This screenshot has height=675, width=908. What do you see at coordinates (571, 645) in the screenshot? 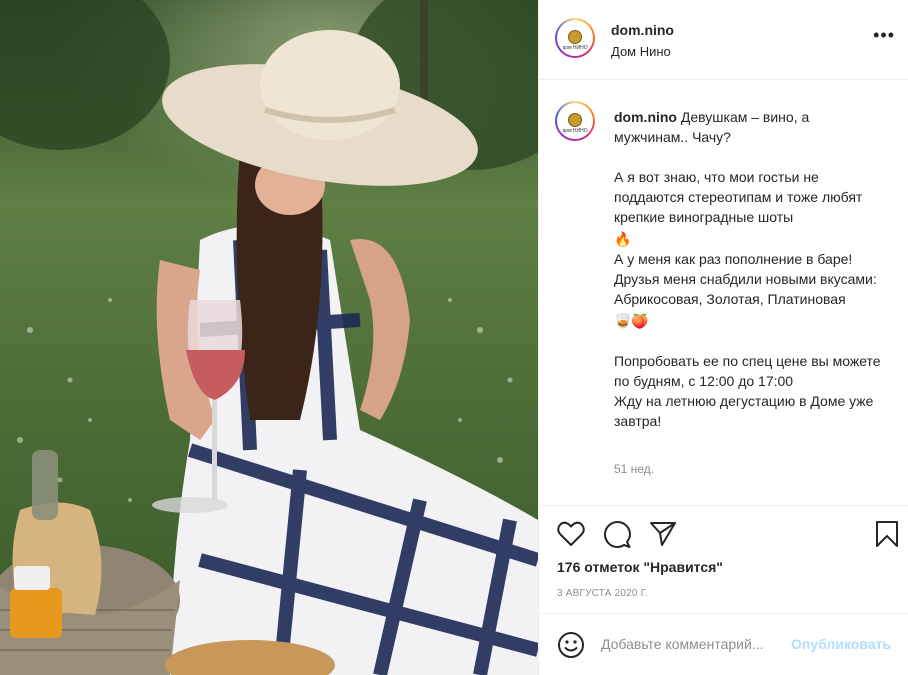
I see `emoji-icon` at bounding box center [571, 645].